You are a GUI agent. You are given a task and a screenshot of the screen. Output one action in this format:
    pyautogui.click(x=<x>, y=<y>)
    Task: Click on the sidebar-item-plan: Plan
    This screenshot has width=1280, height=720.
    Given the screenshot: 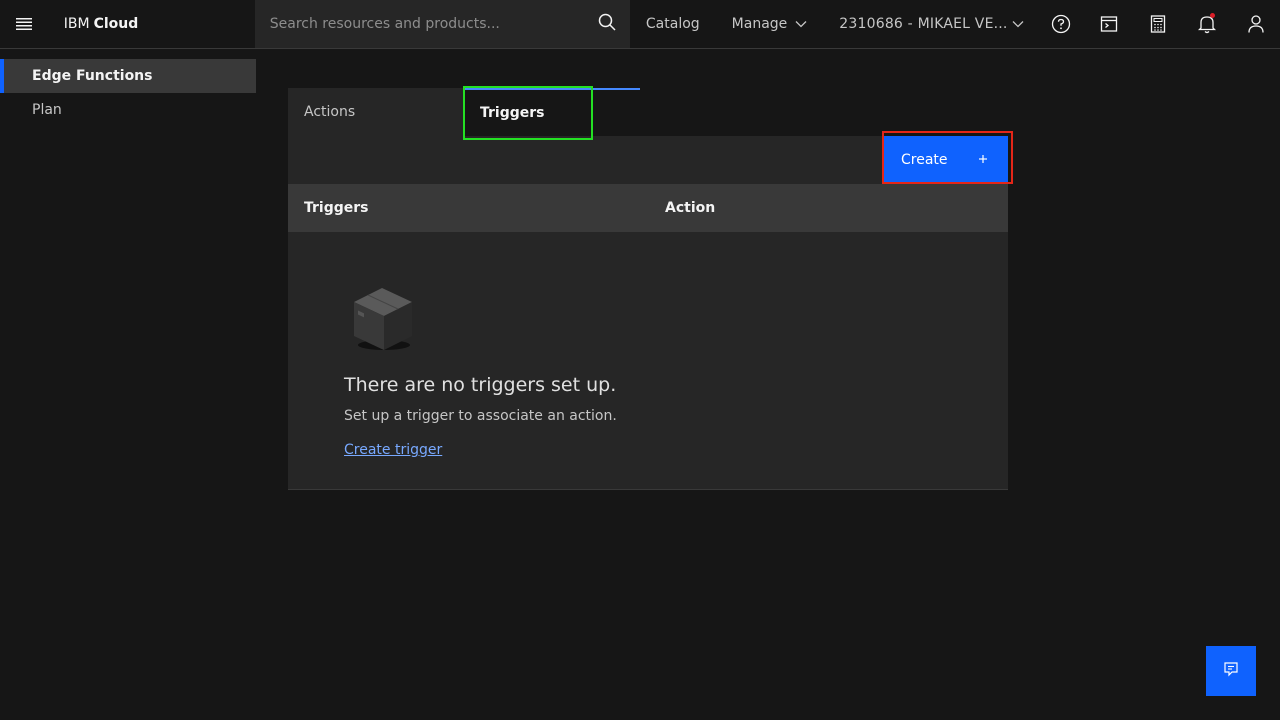 What is the action you would take?
    pyautogui.click(x=128, y=110)
    